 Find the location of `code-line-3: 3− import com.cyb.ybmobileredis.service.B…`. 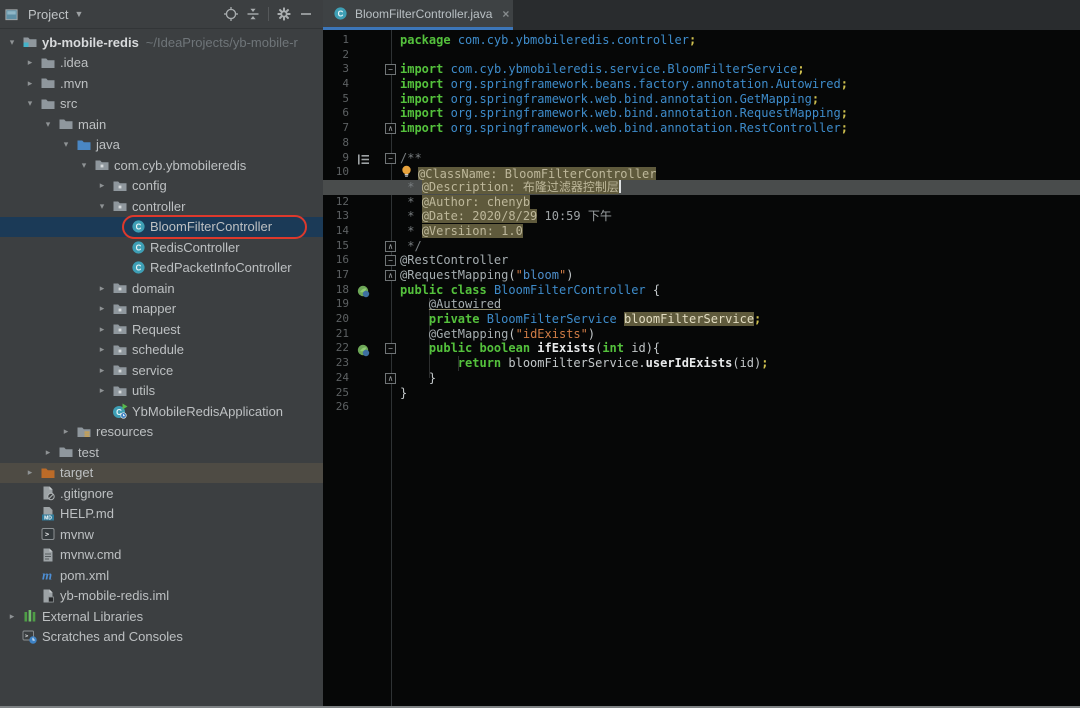

code-line-3: 3− import com.cyb.ybmobileredis.service.B… is located at coordinates (701, 69).